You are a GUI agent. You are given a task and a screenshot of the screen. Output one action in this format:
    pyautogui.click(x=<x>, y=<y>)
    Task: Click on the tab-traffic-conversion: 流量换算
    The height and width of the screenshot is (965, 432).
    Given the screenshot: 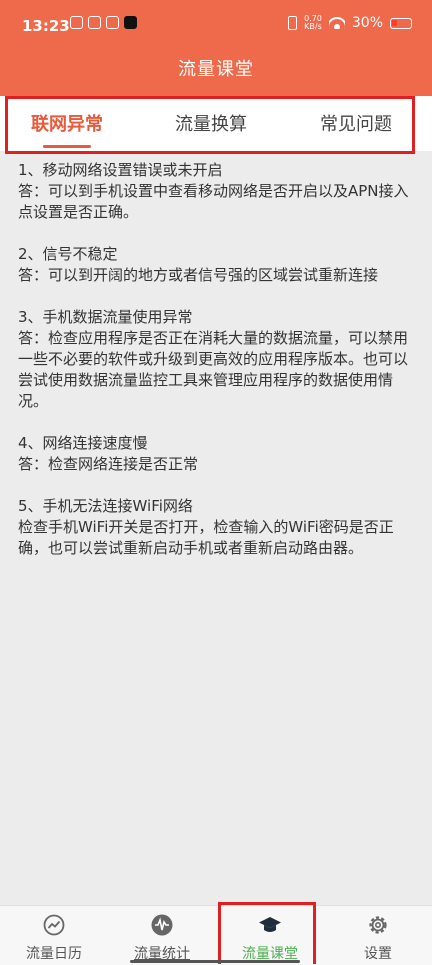 What is the action you would take?
    pyautogui.click(x=211, y=123)
    